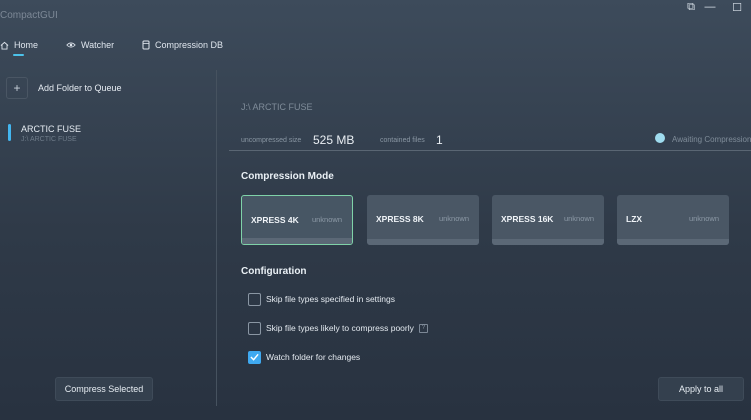 The width and height of the screenshot is (751, 420). I want to click on mode-name: XPRESS 4K, so click(275, 220).